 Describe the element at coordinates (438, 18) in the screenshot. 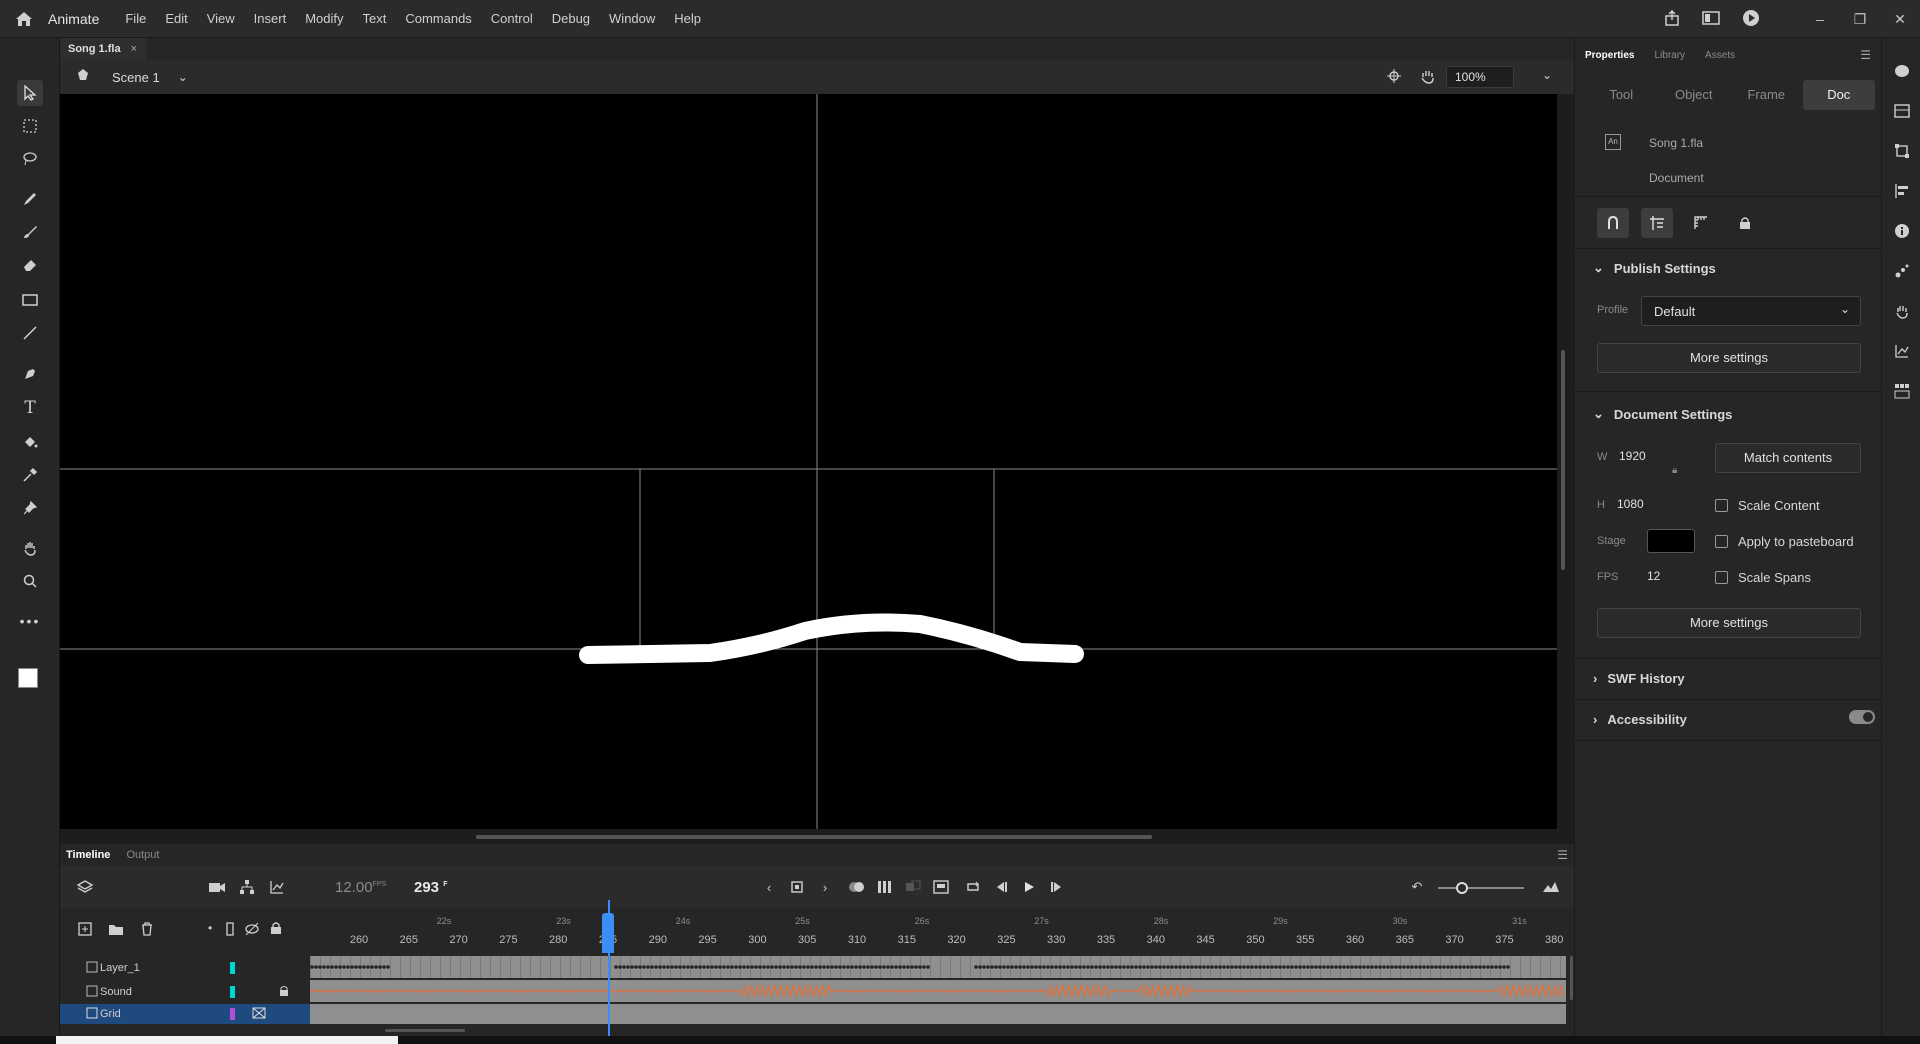

I see `menu-commands: Commands` at that location.